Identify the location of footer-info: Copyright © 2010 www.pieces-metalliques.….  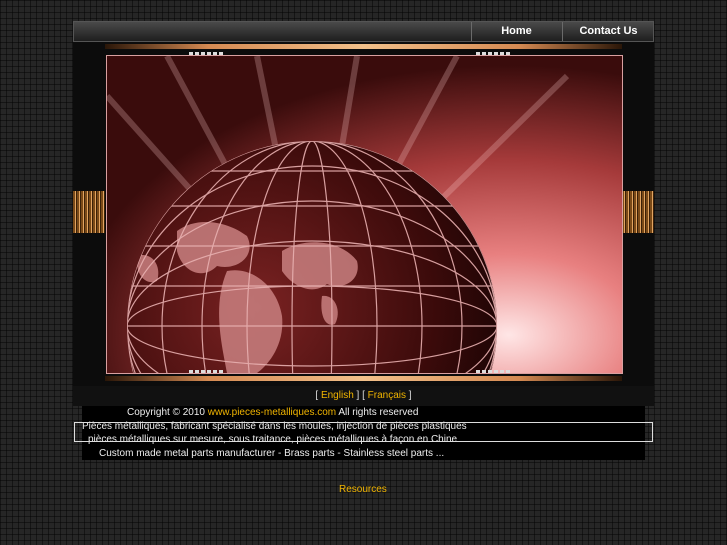
(363, 433).